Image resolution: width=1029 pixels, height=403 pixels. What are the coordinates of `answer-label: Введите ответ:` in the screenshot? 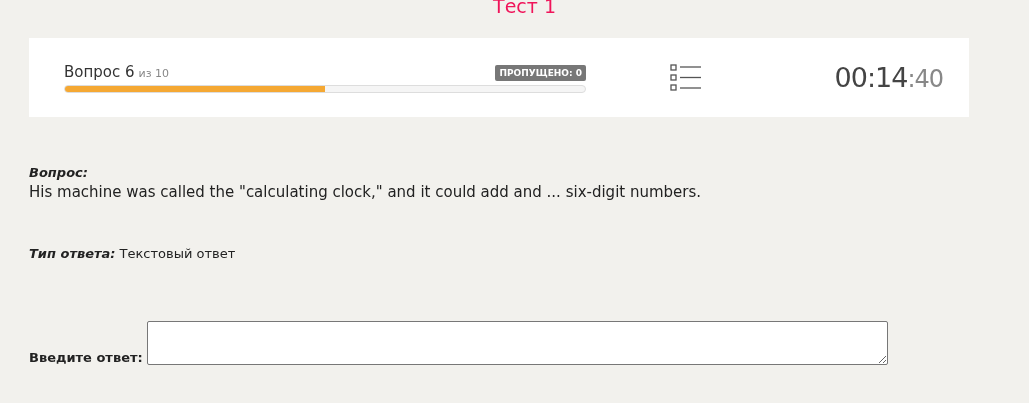 It's located at (86, 357).